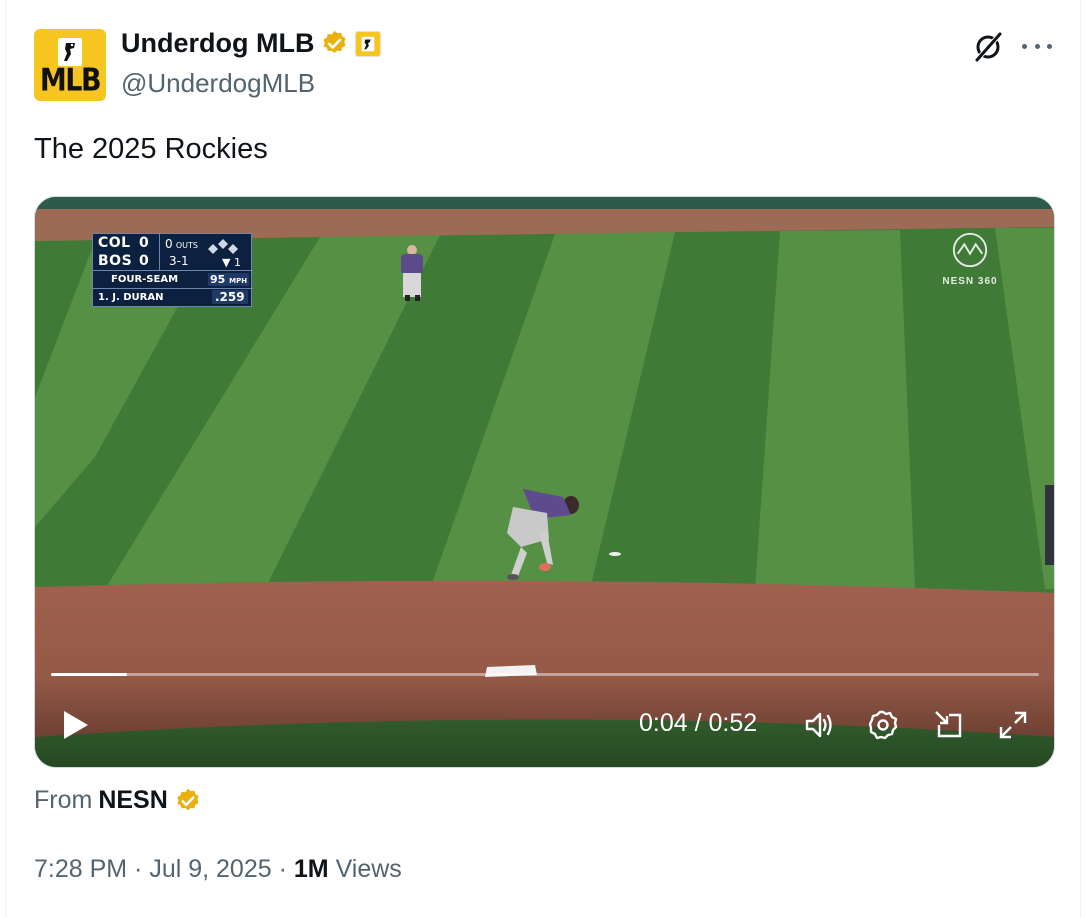  What do you see at coordinates (229, 279) in the screenshot?
I see `pitch-speed: 95 MPH` at bounding box center [229, 279].